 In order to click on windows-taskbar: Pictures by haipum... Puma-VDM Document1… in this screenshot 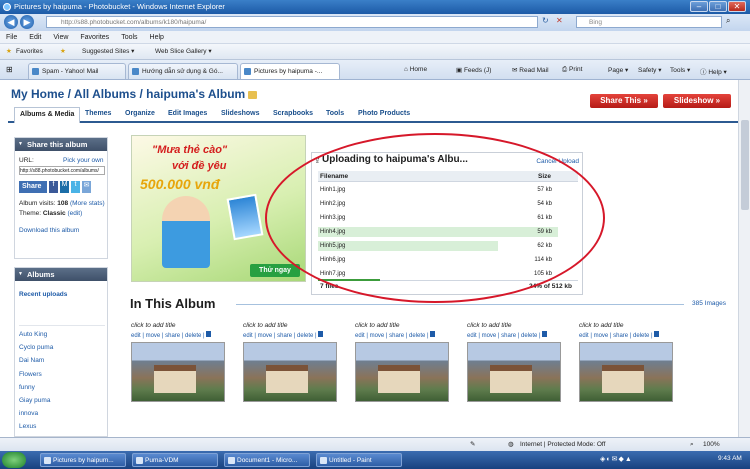, I will do `click(375, 460)`.